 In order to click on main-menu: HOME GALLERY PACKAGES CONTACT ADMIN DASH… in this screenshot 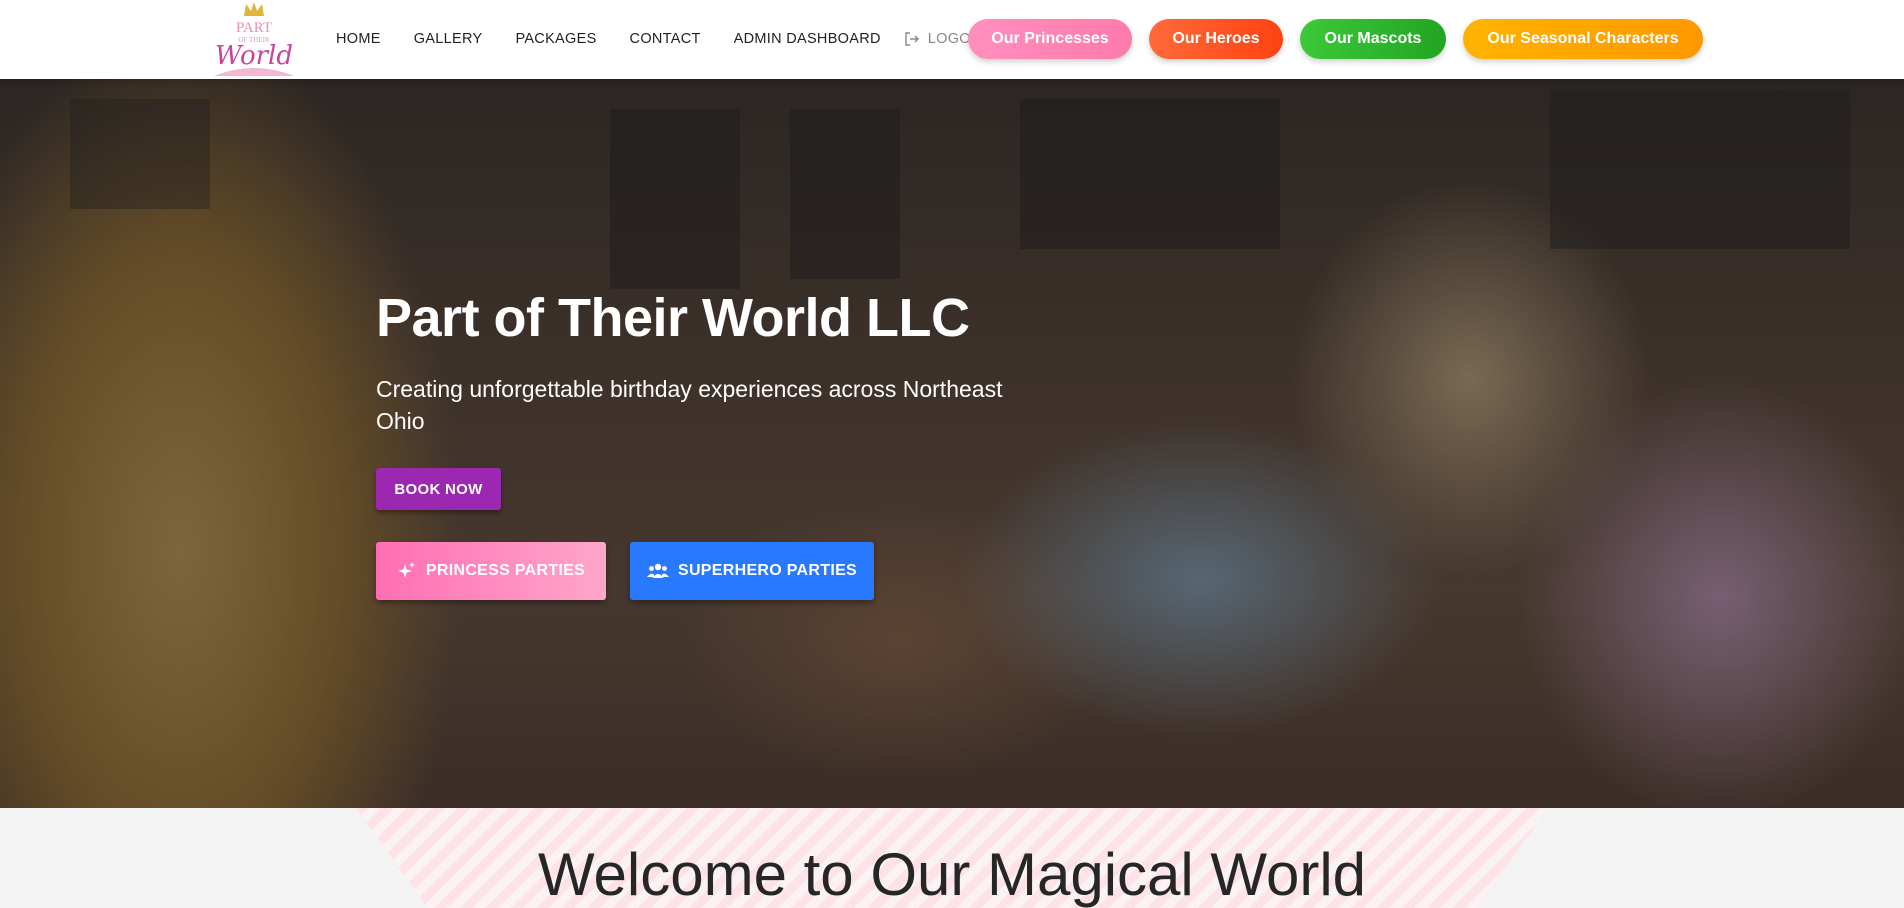, I will do `click(663, 38)`.